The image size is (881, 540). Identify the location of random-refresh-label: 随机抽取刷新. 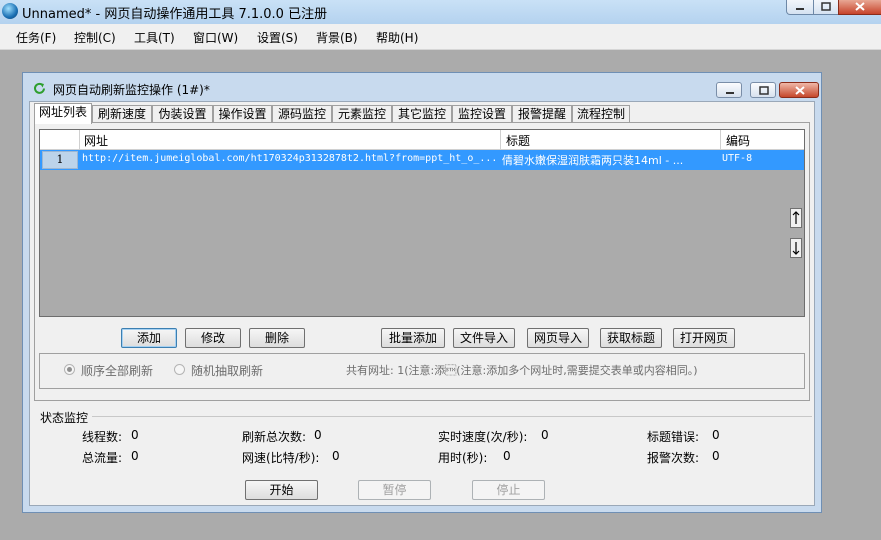
(227, 371).